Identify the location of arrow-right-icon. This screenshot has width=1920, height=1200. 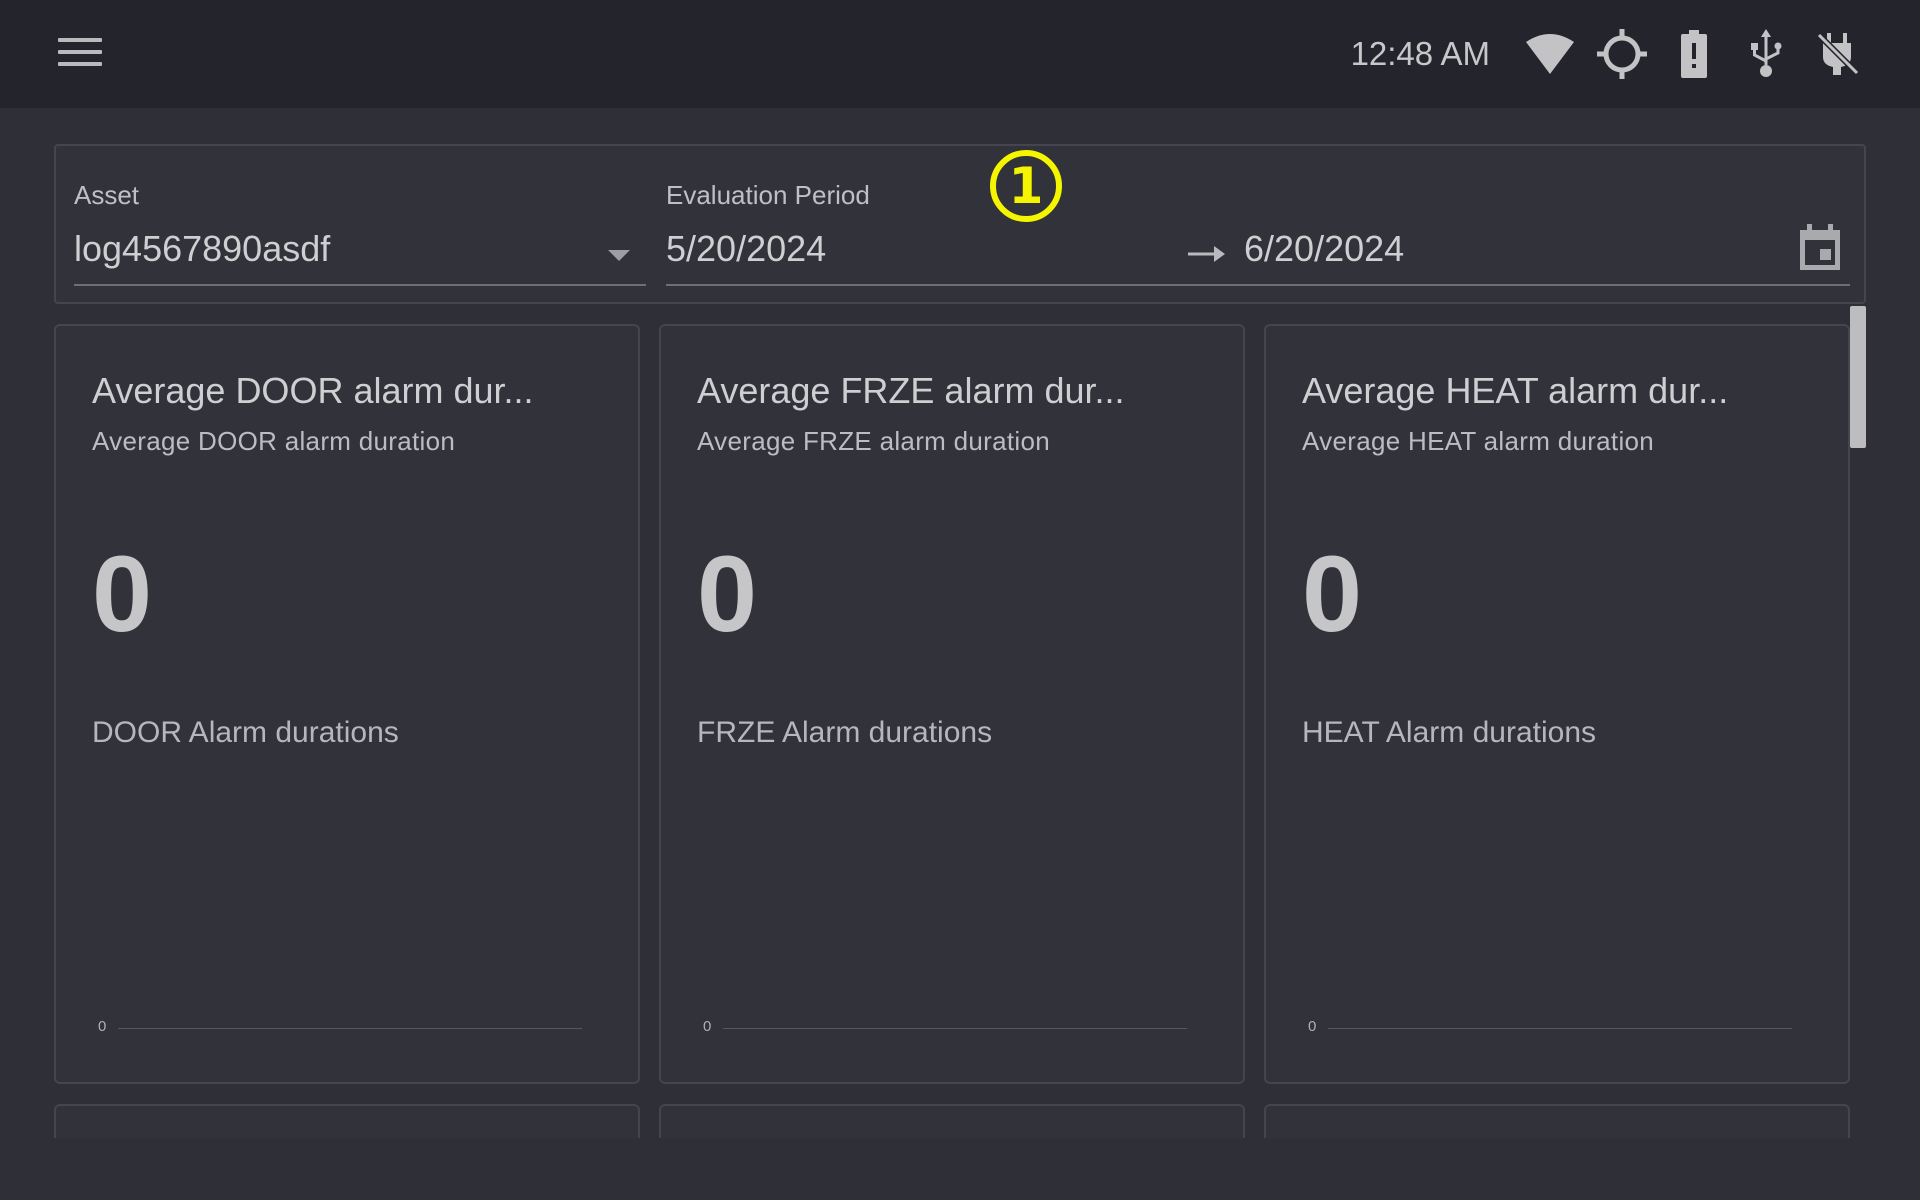
(1207, 256).